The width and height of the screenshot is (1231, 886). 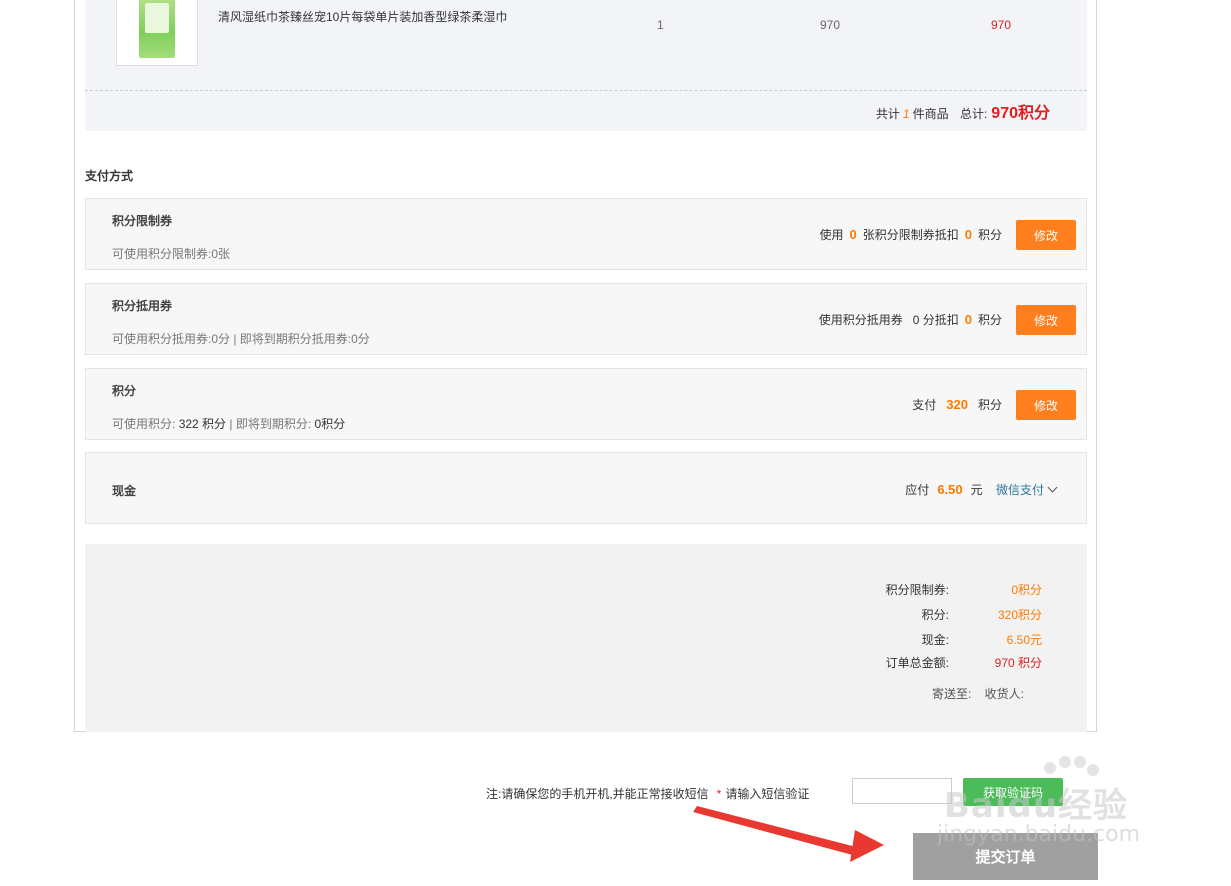 I want to click on watermark: Baidu经验 jingyan.baidu.com, so click(x=1055, y=806).